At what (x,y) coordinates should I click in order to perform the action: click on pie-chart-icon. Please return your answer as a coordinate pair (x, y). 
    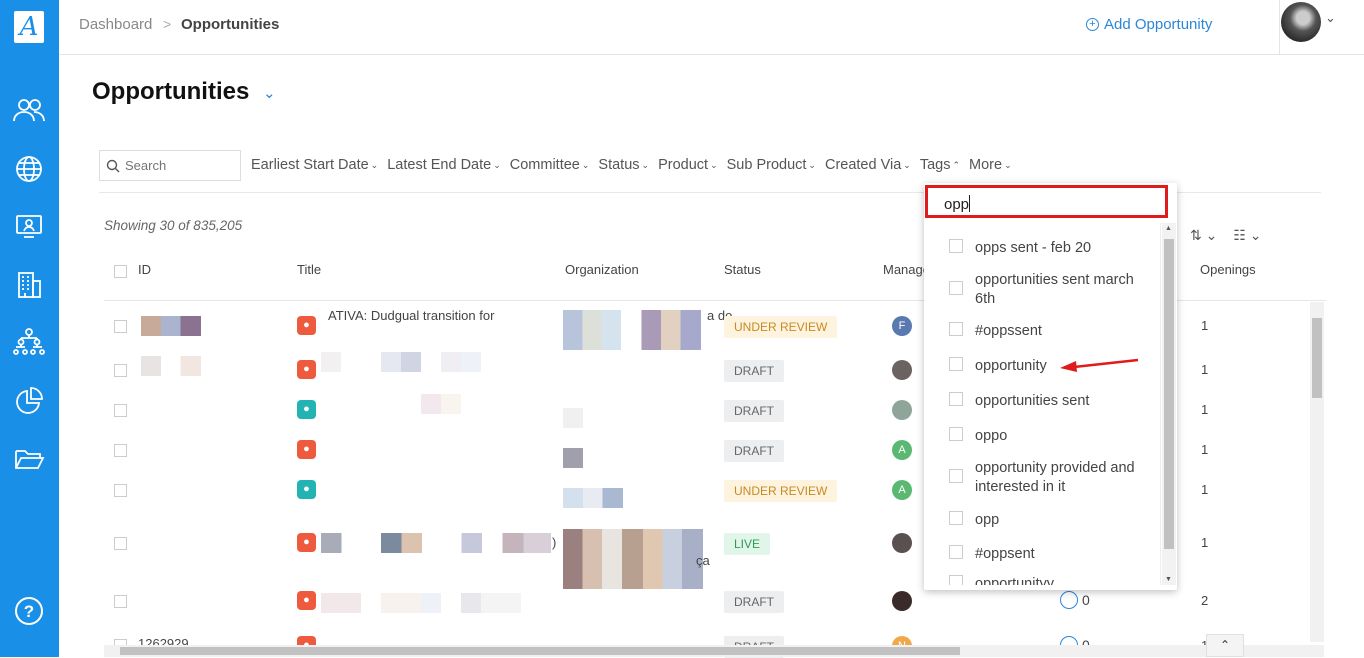
    Looking at the image, I should click on (29, 401).